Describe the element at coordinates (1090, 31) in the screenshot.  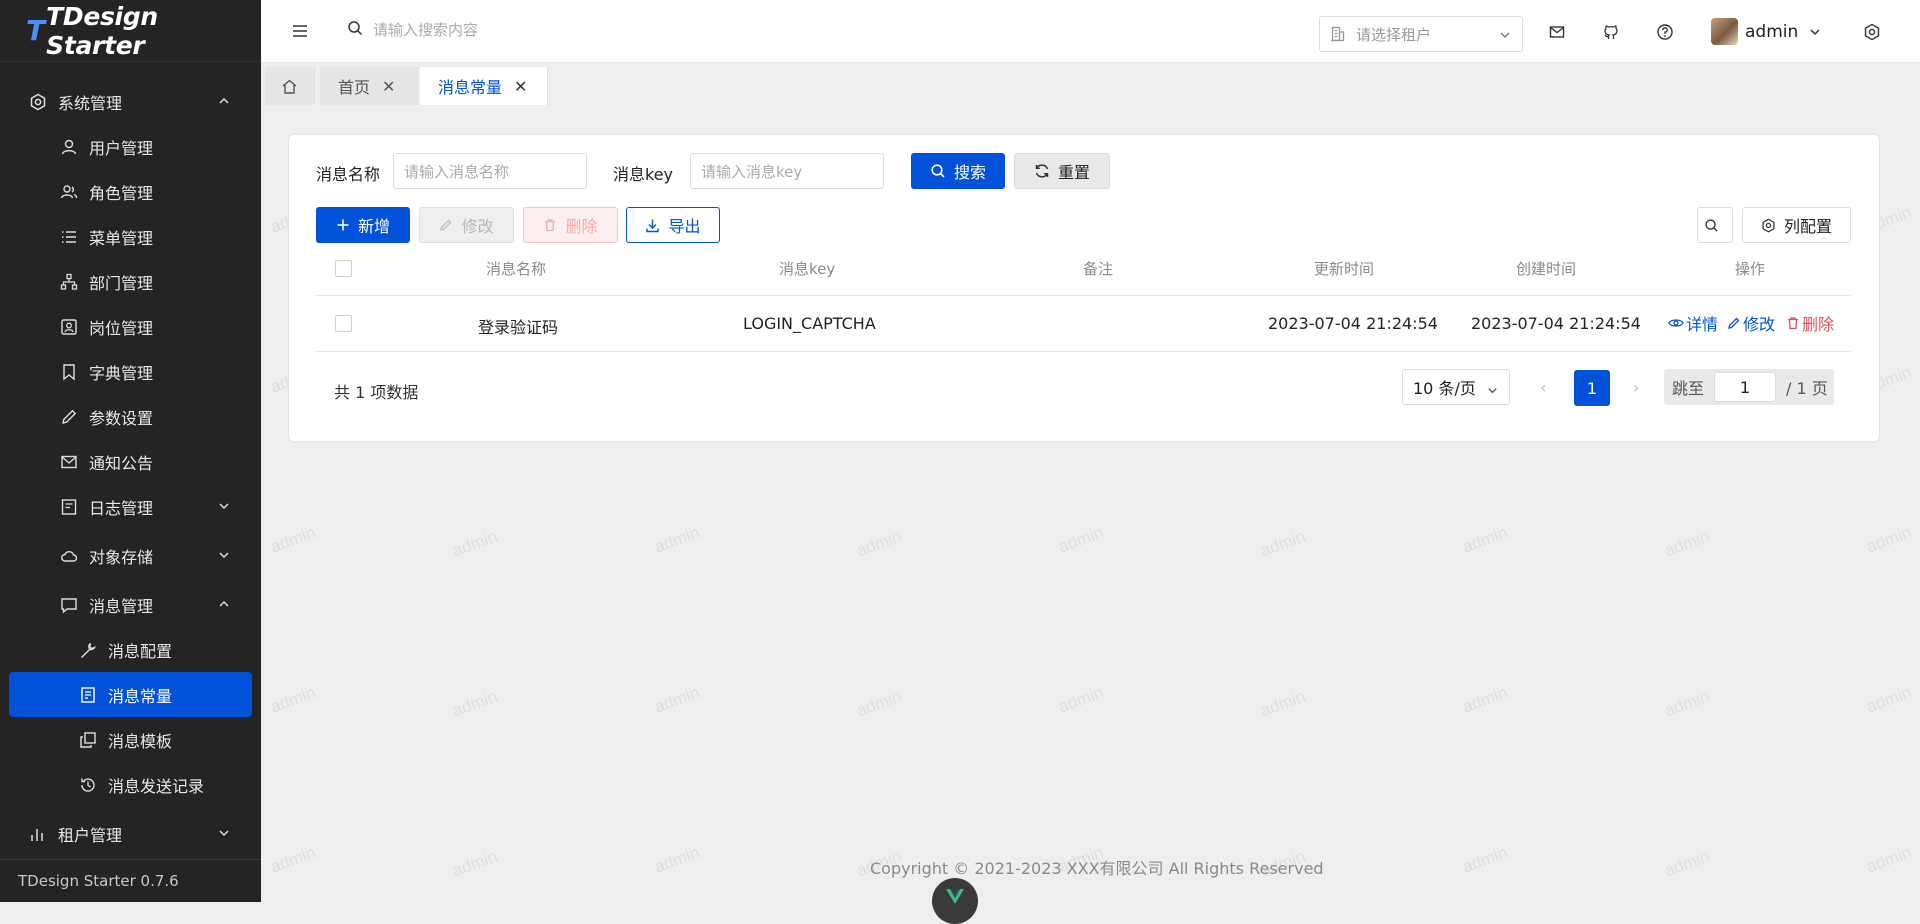
I see `top-header: 请输入搜索内容 请选择租户 admin` at that location.